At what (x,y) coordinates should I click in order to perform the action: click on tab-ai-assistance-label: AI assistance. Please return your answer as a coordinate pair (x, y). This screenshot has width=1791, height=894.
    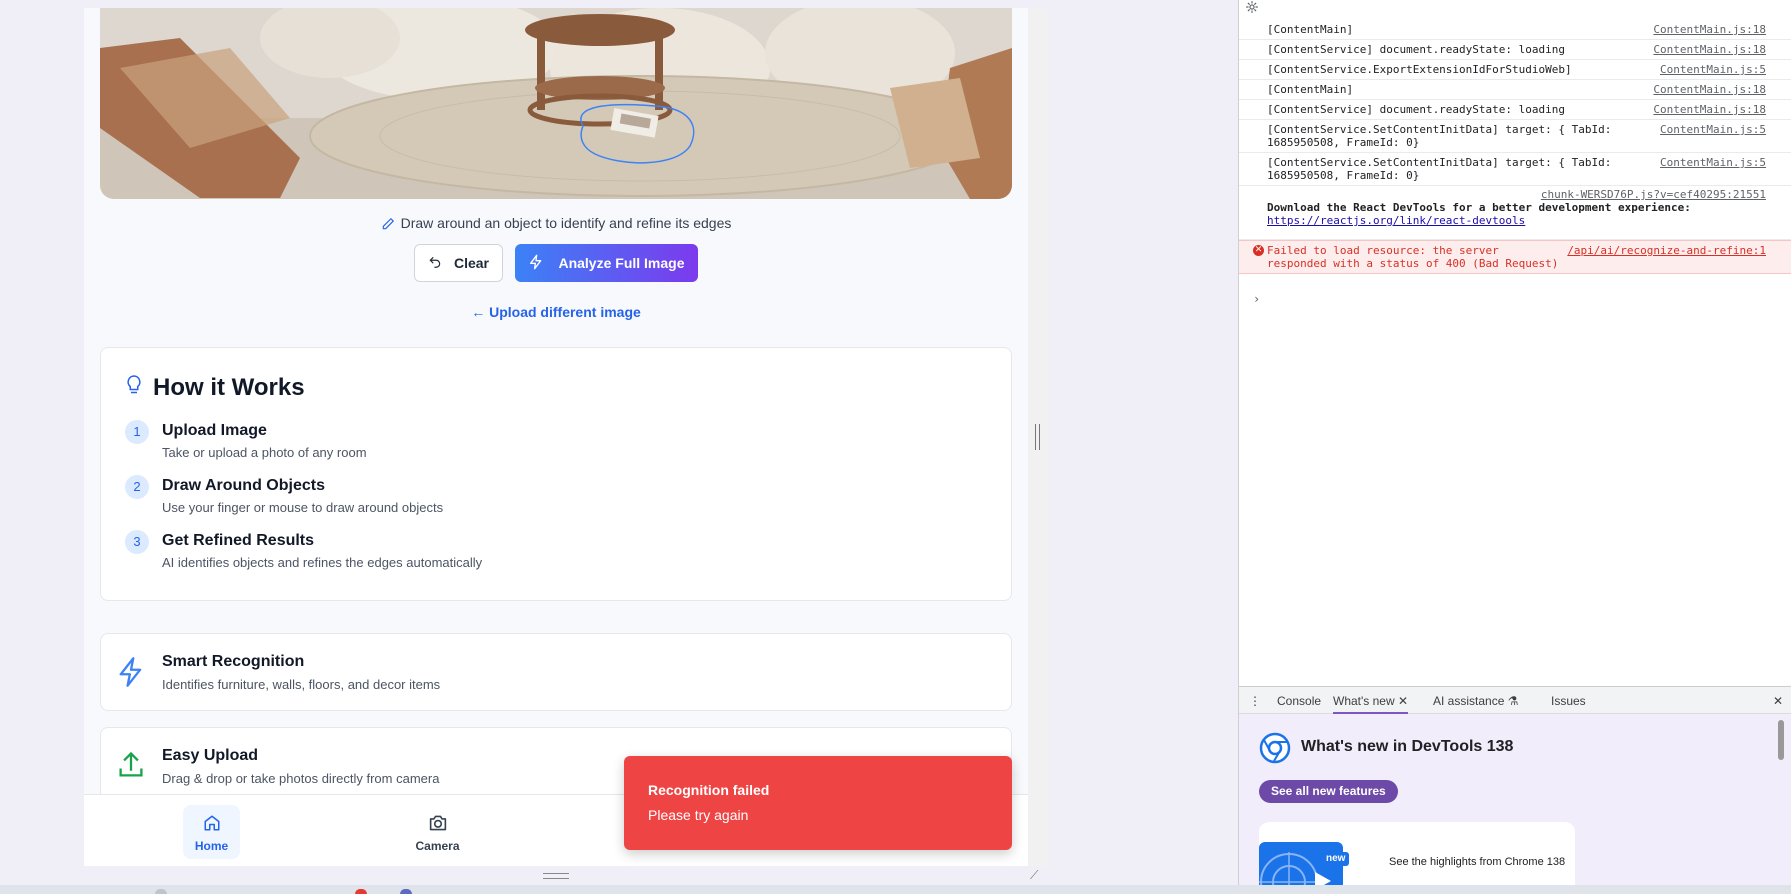
    Looking at the image, I should click on (1469, 701).